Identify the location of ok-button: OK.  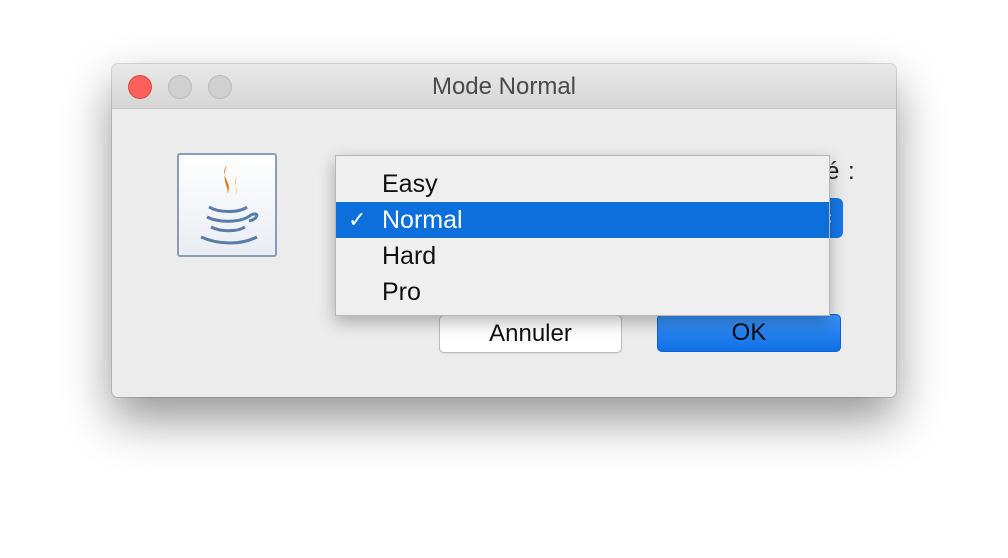
(749, 333).